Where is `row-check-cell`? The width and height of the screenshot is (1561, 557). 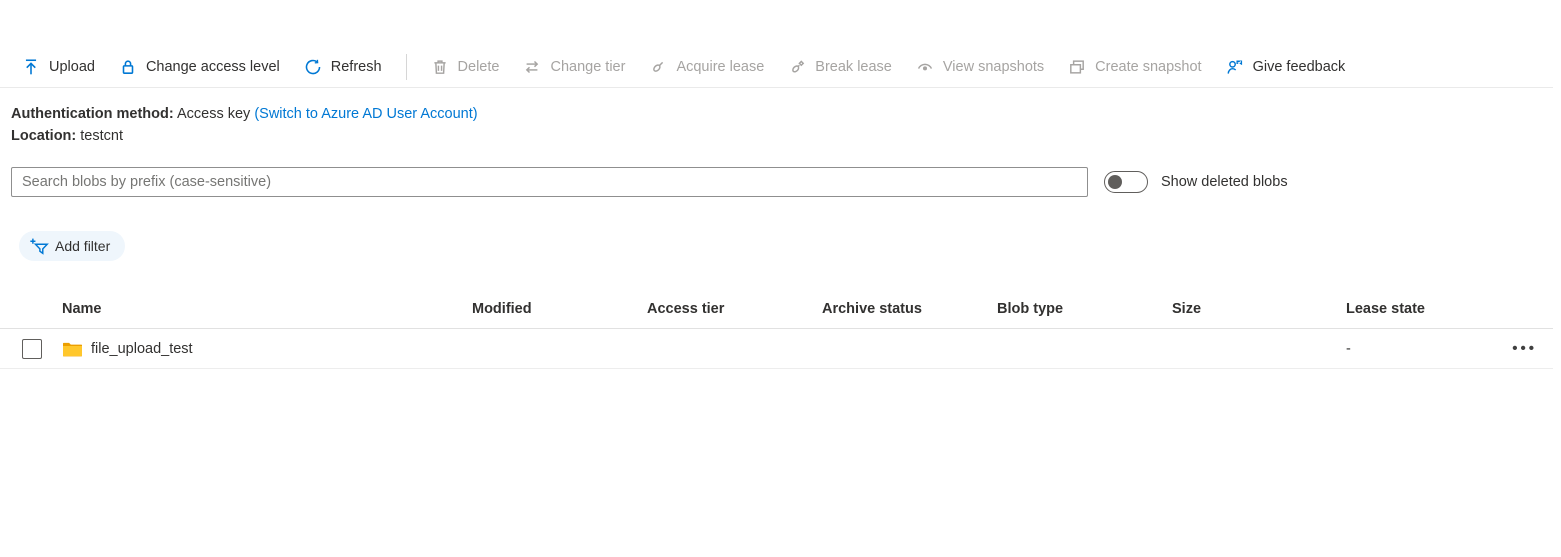 row-check-cell is located at coordinates (27, 348).